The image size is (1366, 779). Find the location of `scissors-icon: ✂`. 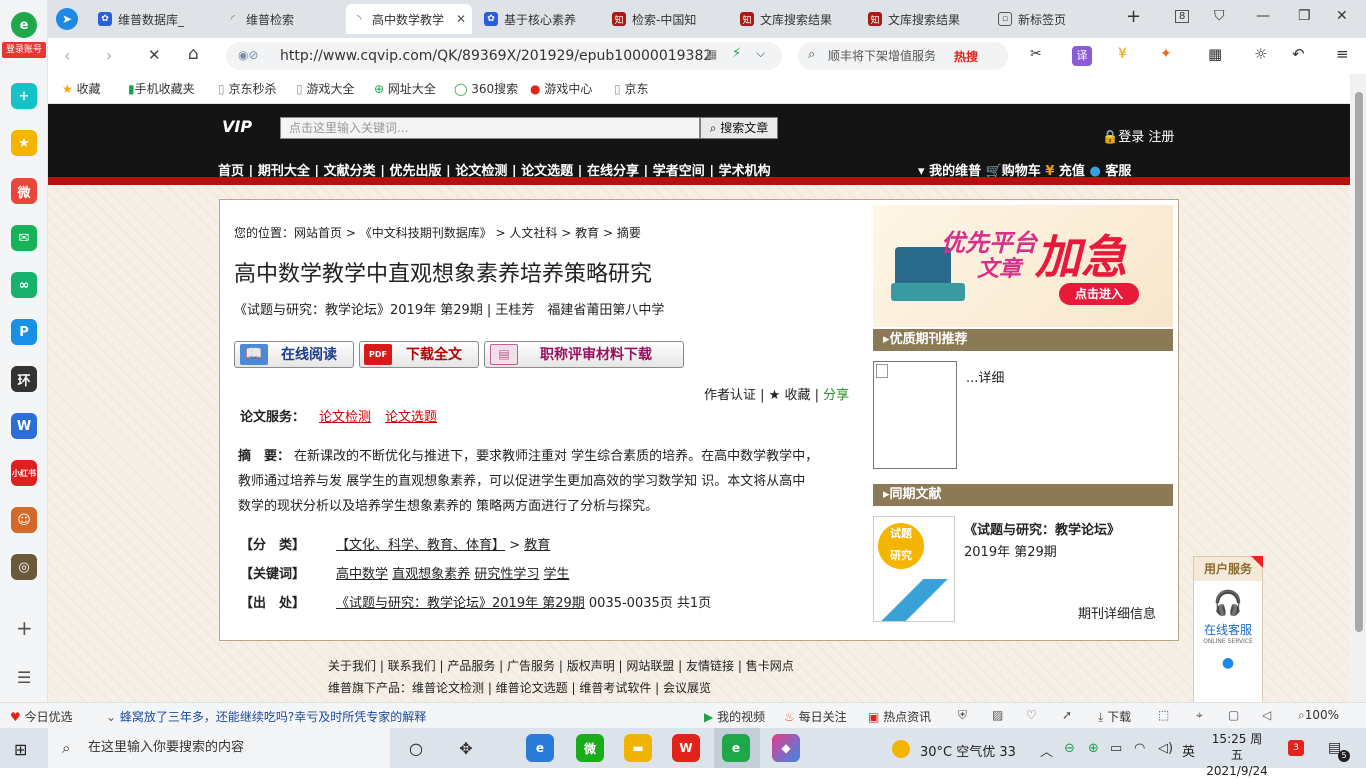

scissors-icon: ✂ is located at coordinates (1036, 54).